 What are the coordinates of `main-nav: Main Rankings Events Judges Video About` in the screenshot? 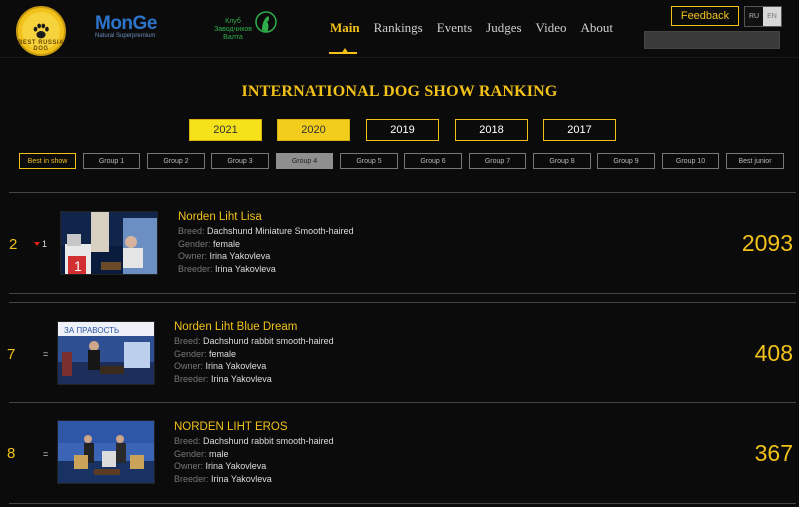 It's located at (478, 37).